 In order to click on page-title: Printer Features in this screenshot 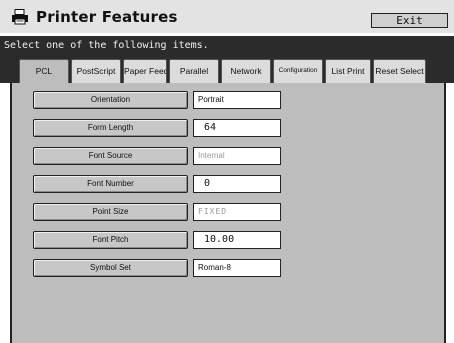, I will do `click(107, 17)`.